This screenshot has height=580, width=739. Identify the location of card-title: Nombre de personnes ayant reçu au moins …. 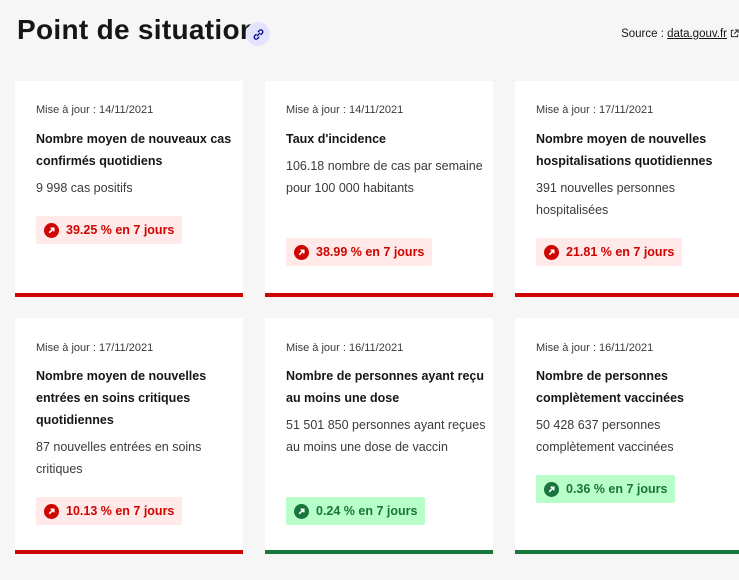
(385, 387).